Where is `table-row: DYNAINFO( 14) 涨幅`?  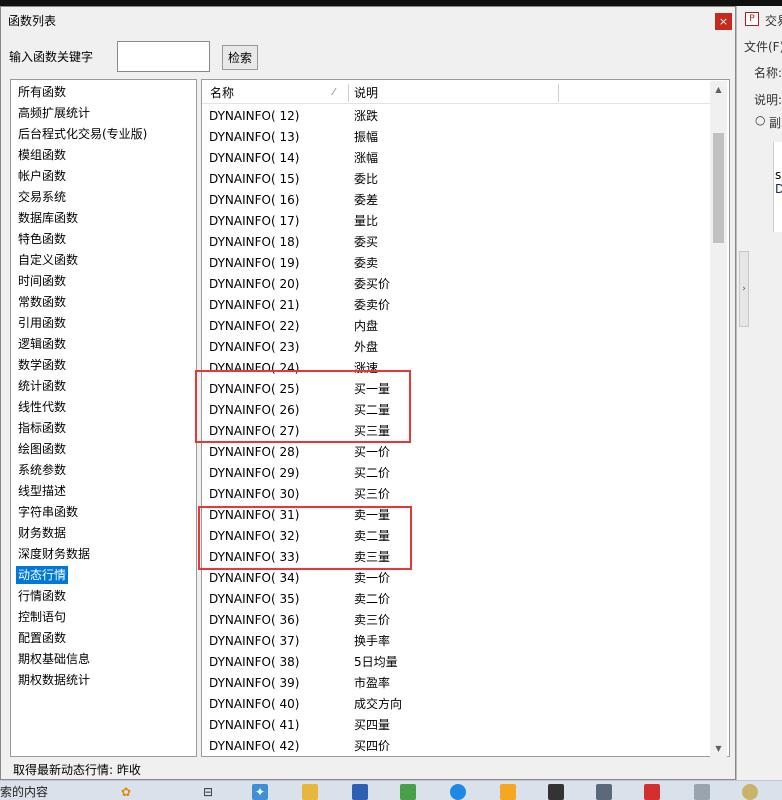
table-row: DYNAINFO( 14) 涨幅 is located at coordinates (456, 158).